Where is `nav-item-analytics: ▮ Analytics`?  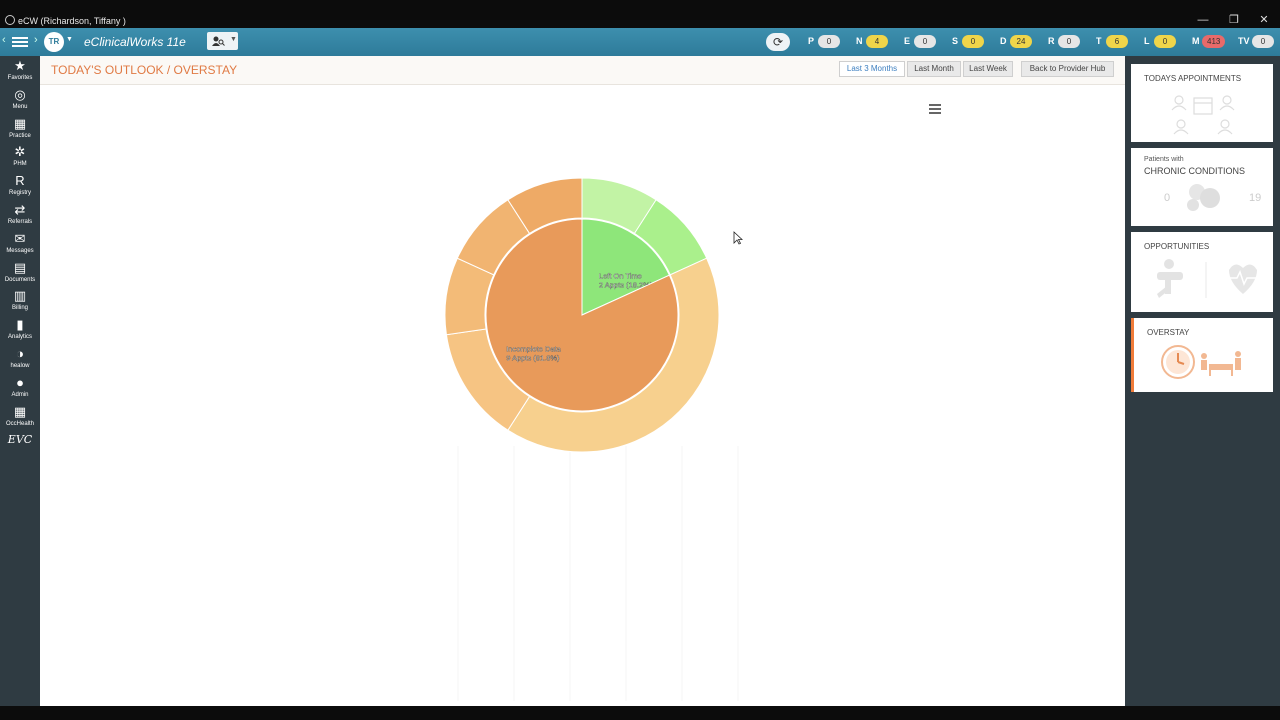
nav-item-analytics: ▮ Analytics is located at coordinates (20, 331).